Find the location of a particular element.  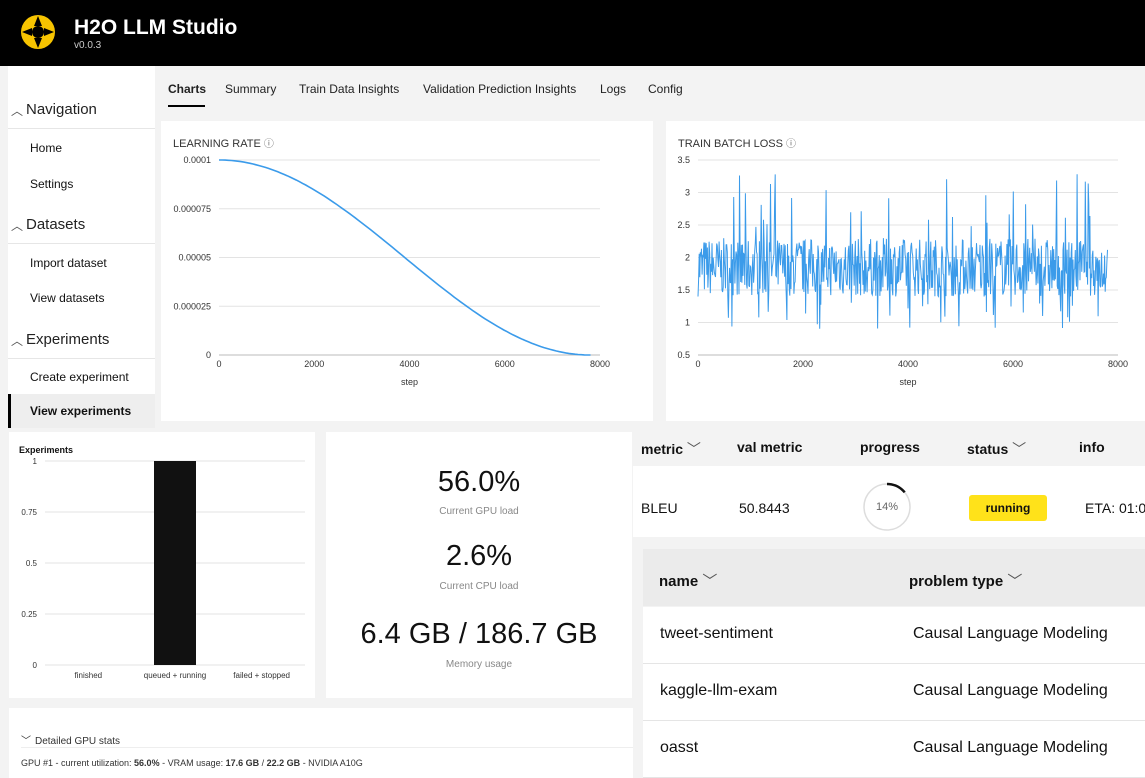

sidebar-item-import-dataset: Import dataset is located at coordinates (81, 263).